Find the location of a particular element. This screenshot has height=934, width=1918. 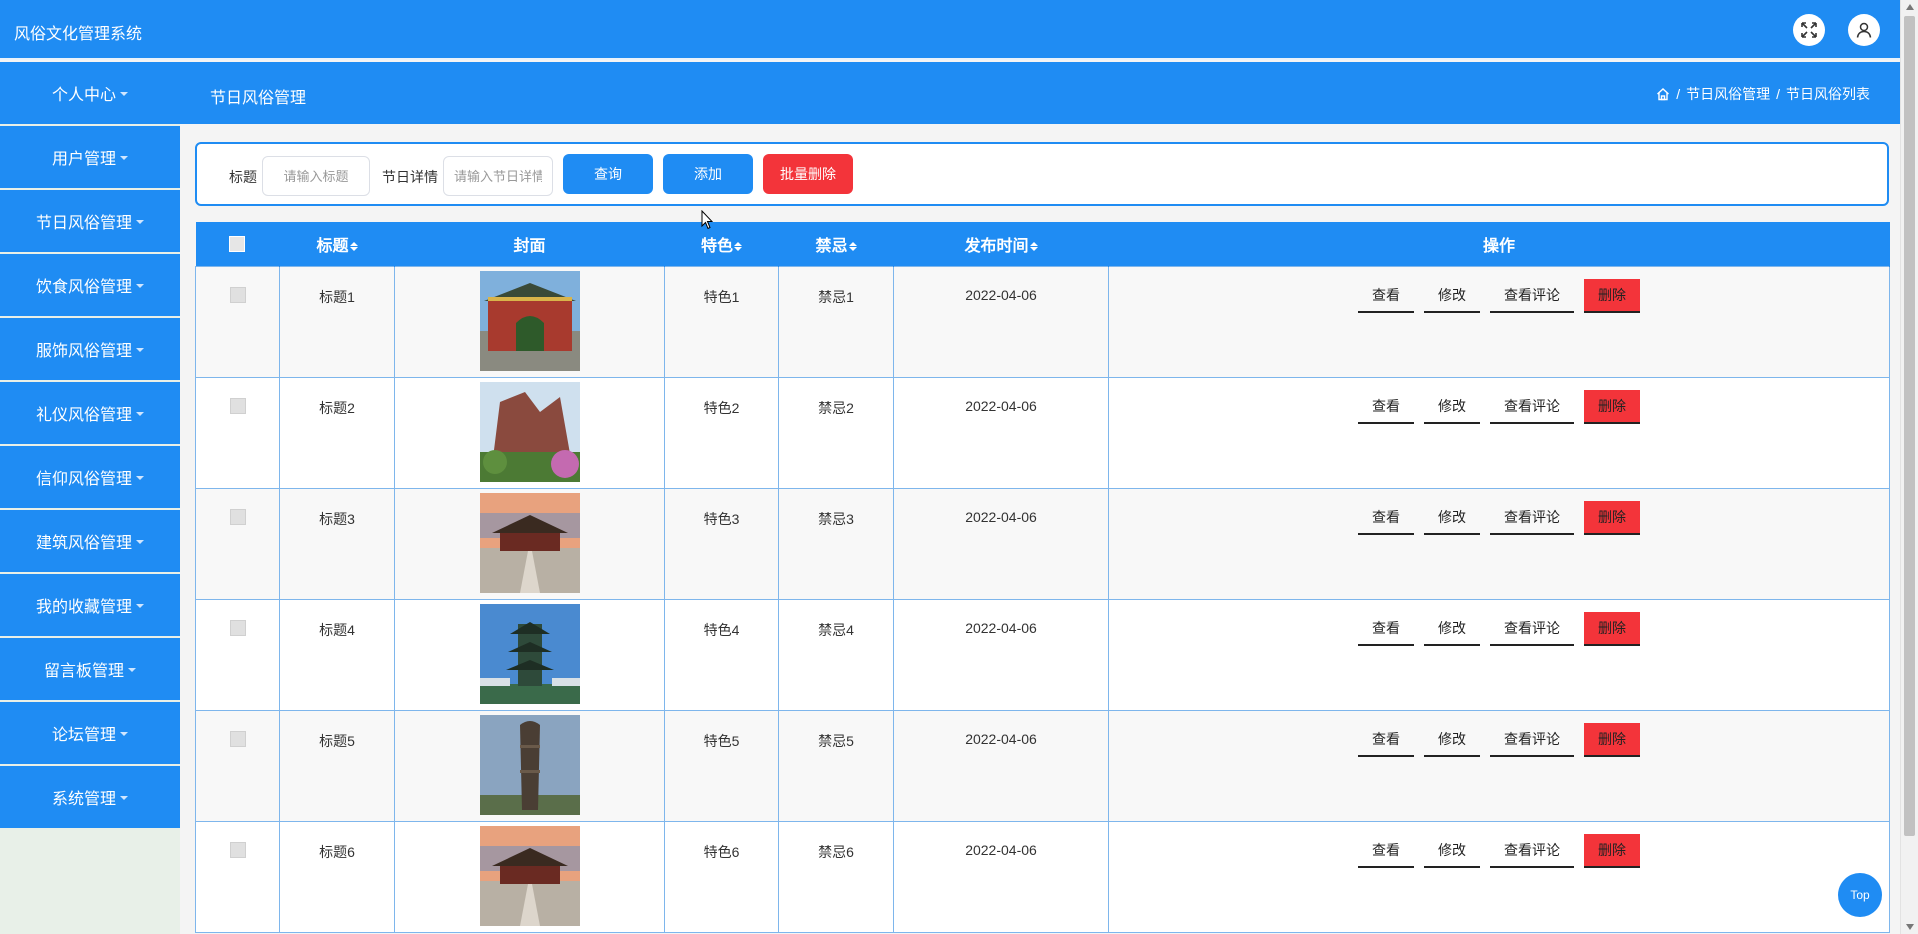

title-cell: 标题5 is located at coordinates (337, 765).